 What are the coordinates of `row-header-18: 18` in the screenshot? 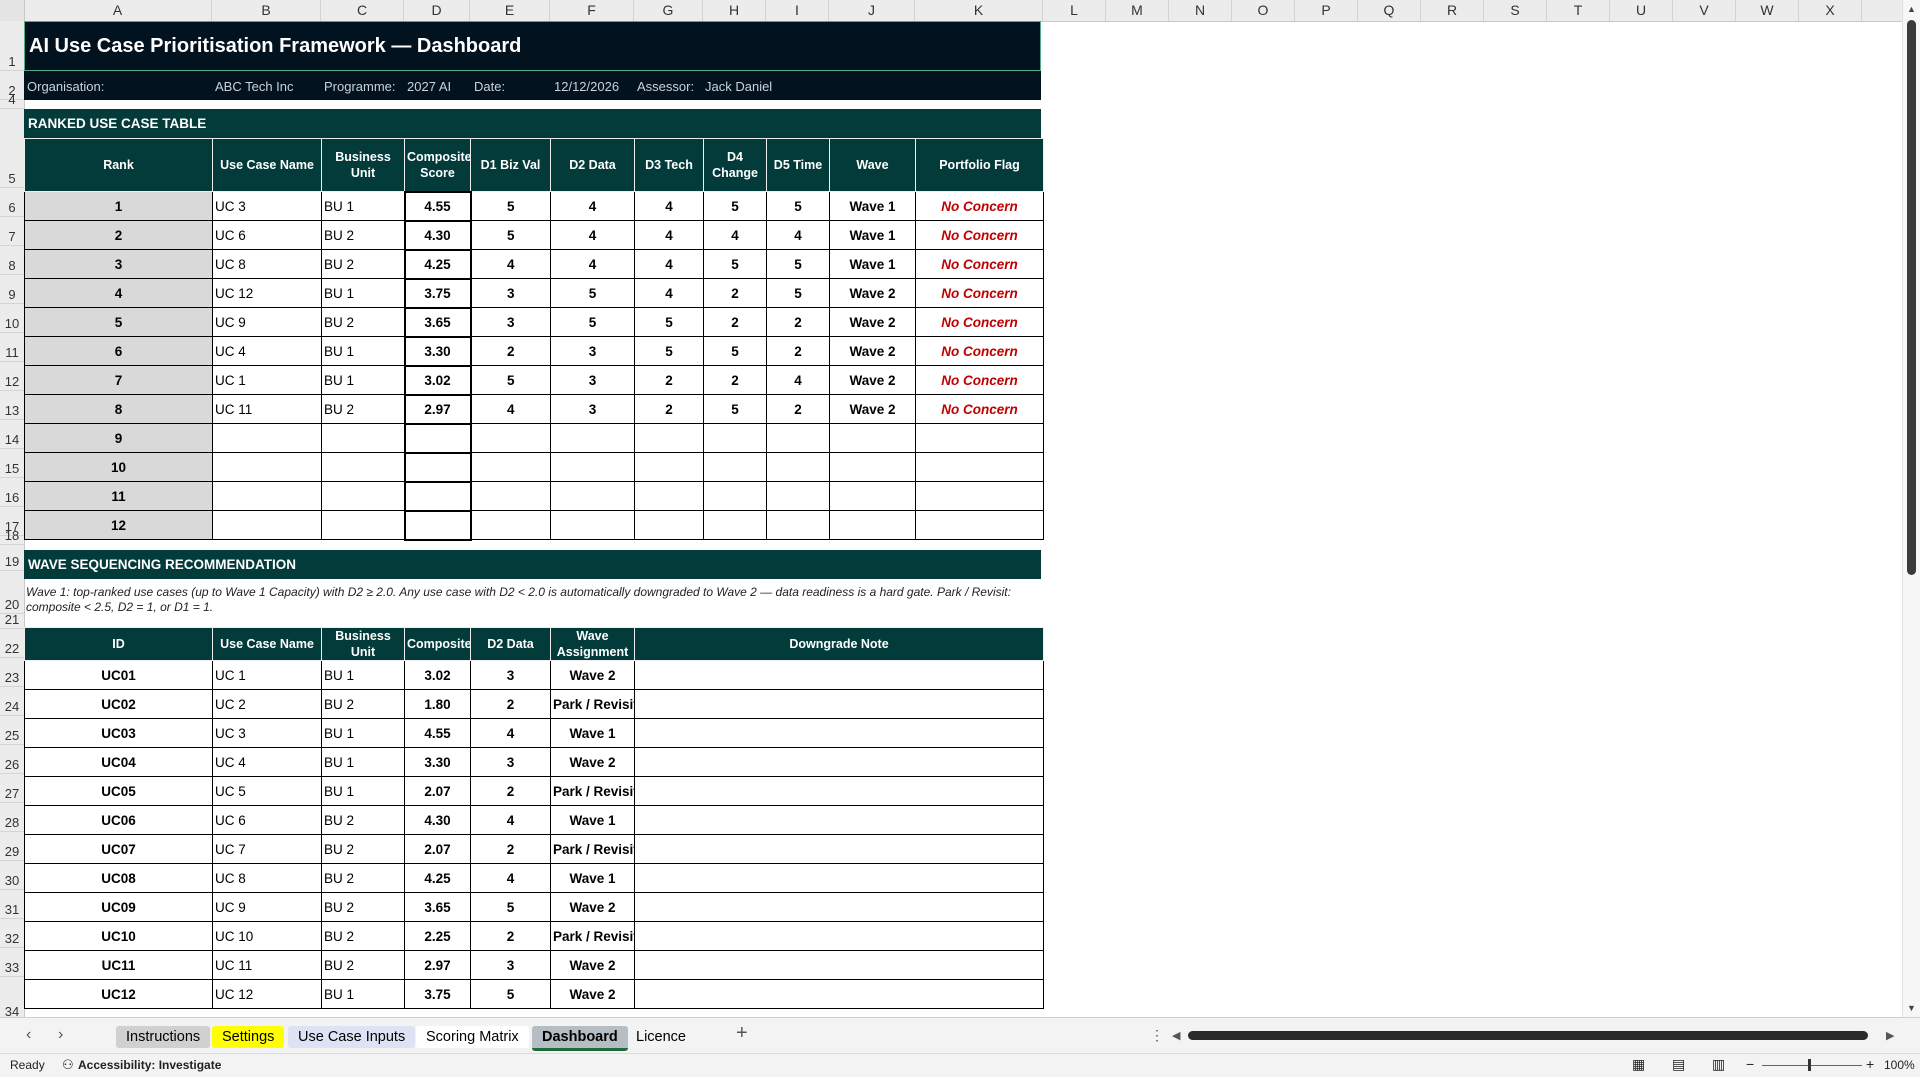 It's located at (12, 536).